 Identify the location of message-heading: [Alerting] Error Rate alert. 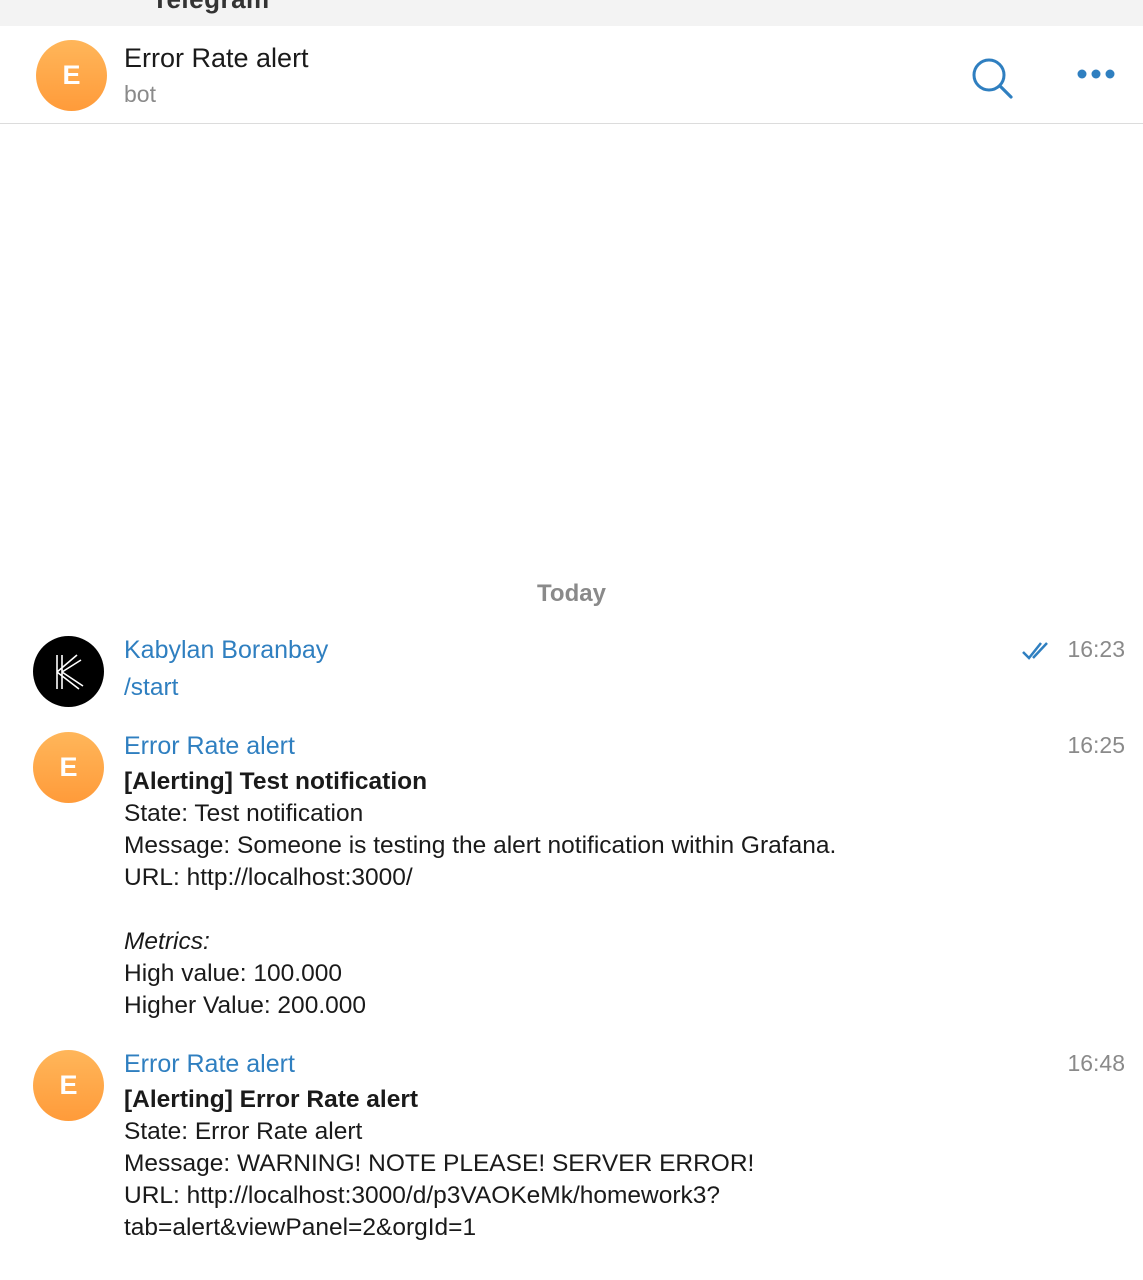
(271, 1099).